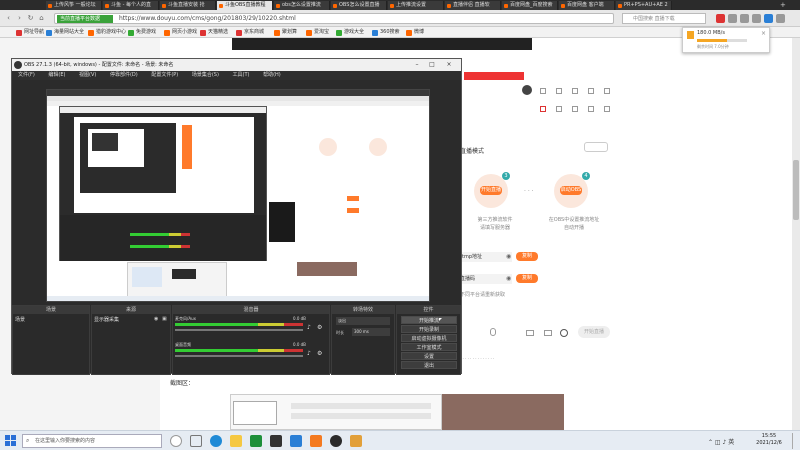 The height and width of the screenshot is (450, 800). Describe the element at coordinates (721, 441) in the screenshot. I see `tray-icons: ⌃ ◫ ♪ 英` at that location.